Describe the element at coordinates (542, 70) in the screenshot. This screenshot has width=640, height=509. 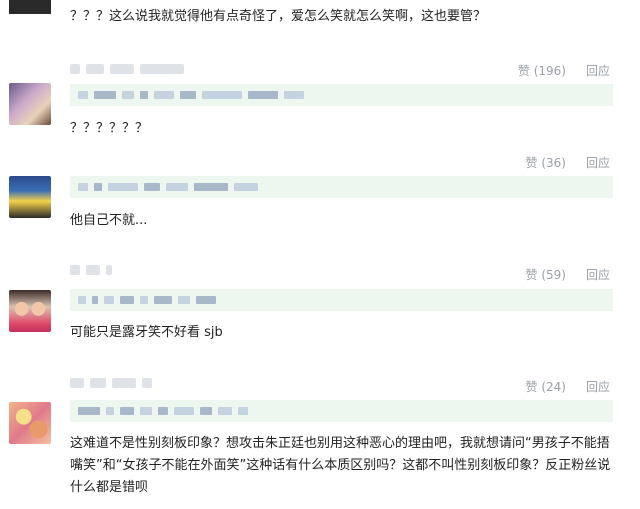
I see `like-button: 赞 (196)` at that location.